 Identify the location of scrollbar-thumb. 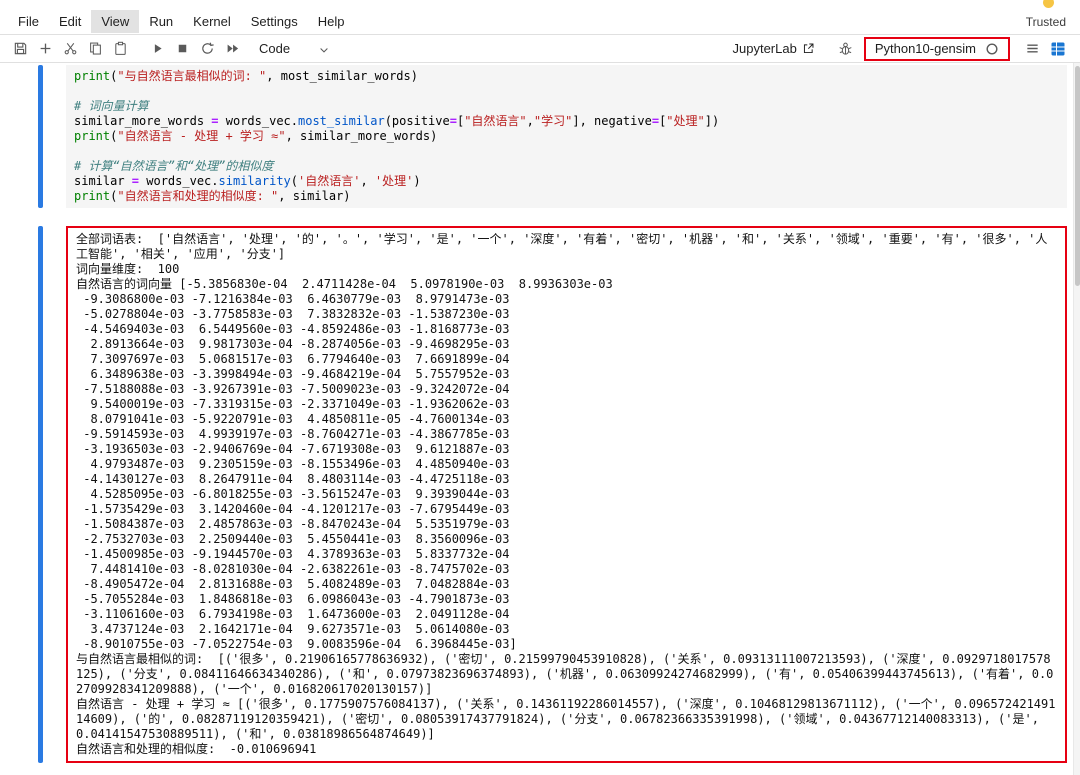
(1077, 176).